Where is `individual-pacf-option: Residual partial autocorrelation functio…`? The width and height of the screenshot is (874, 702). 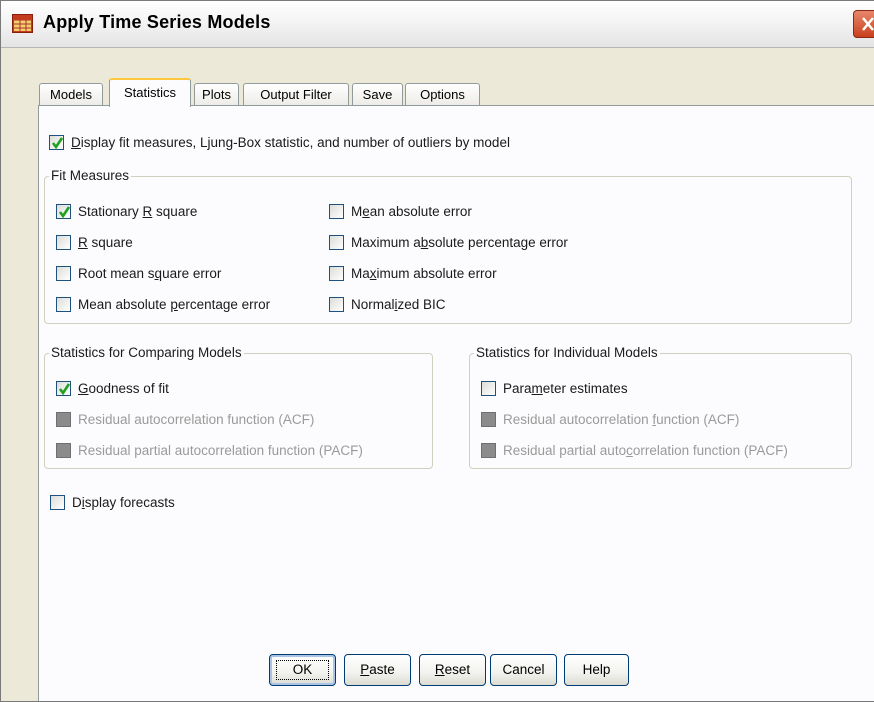 individual-pacf-option: Residual partial autocorrelation functio… is located at coordinates (634, 450).